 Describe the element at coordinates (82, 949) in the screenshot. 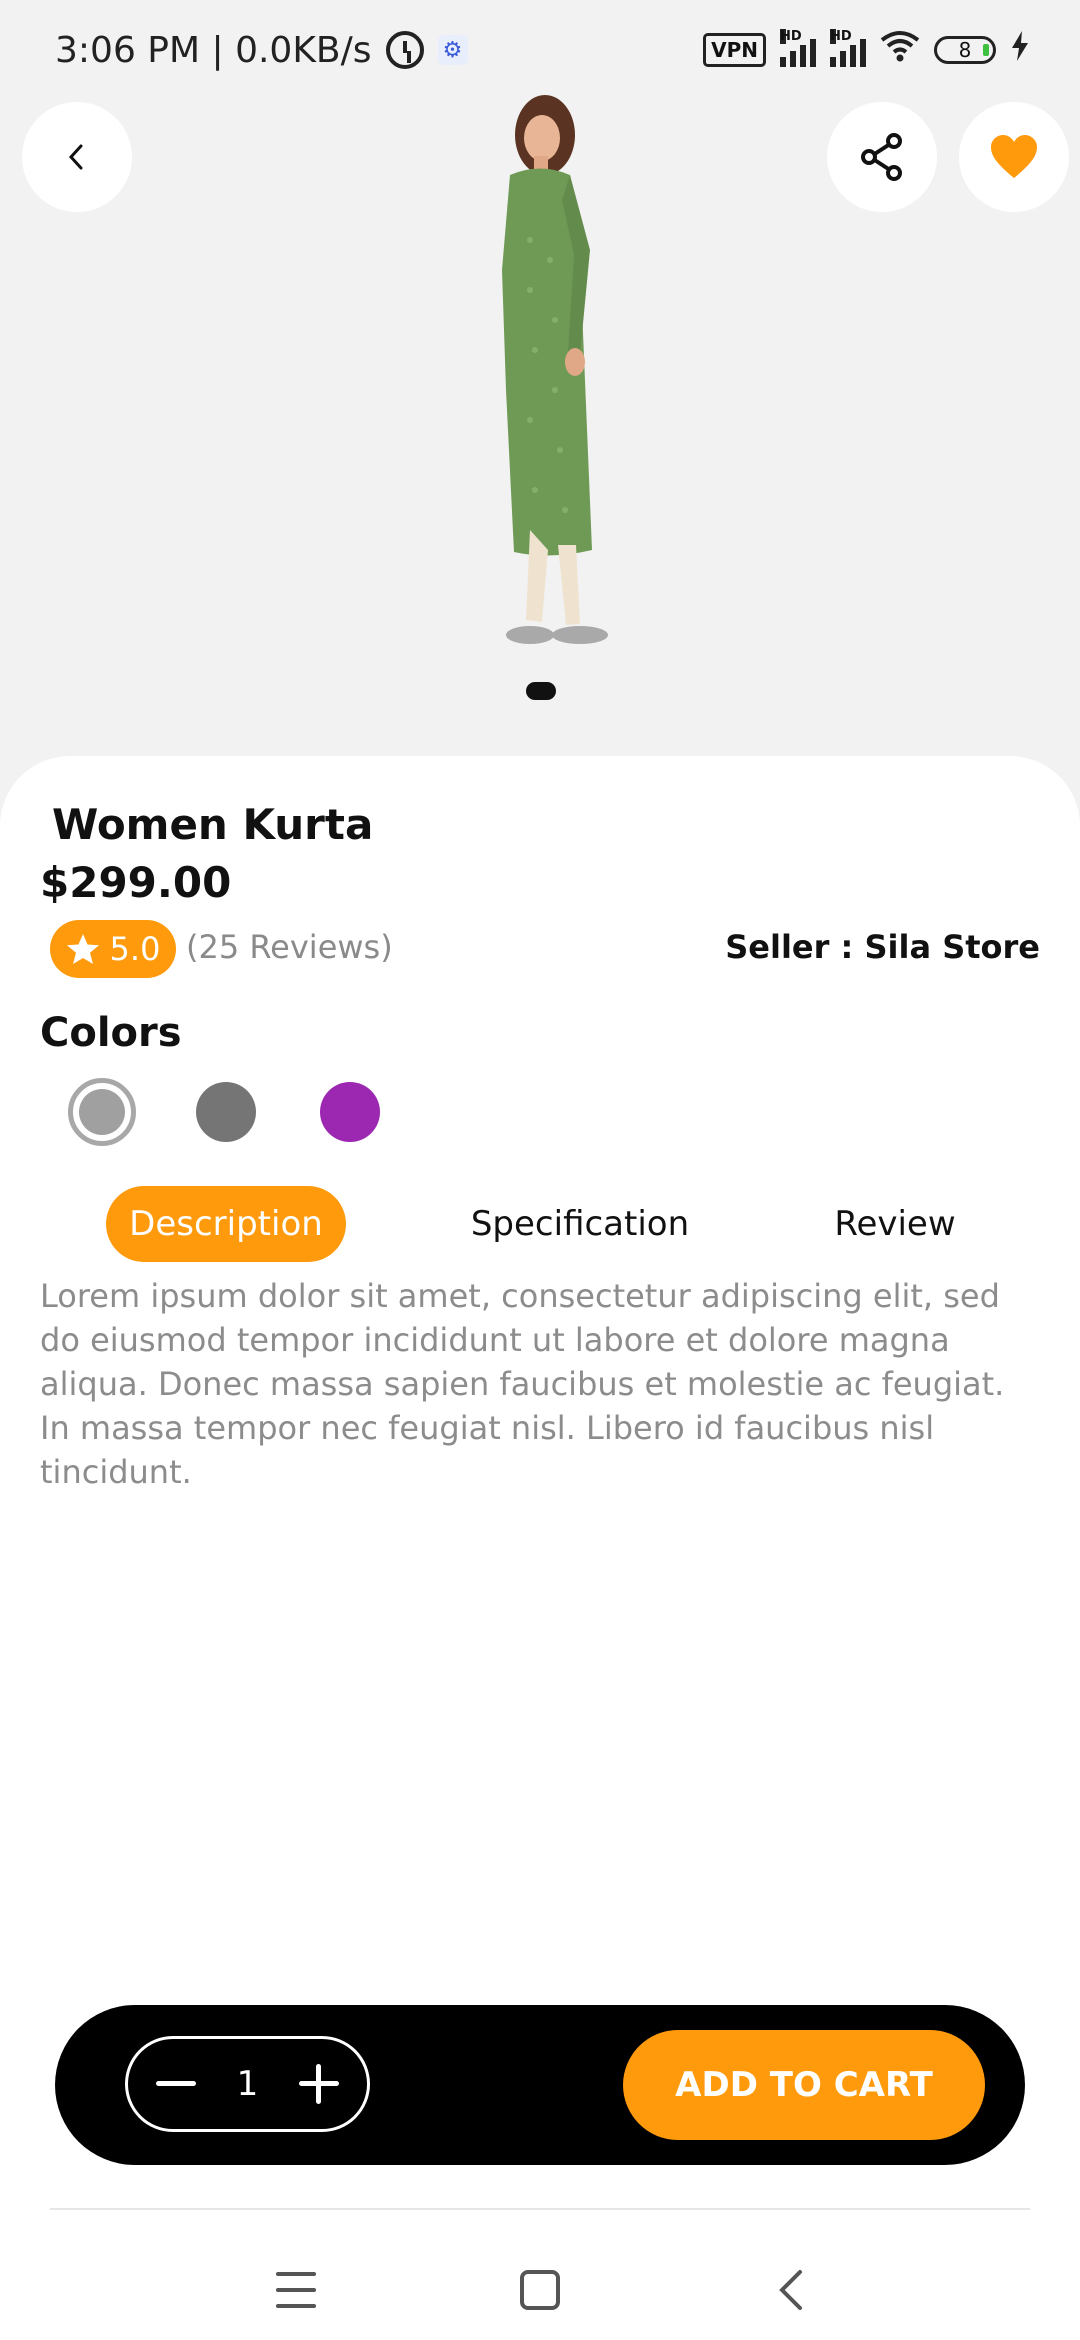

I see `star-icon` at that location.